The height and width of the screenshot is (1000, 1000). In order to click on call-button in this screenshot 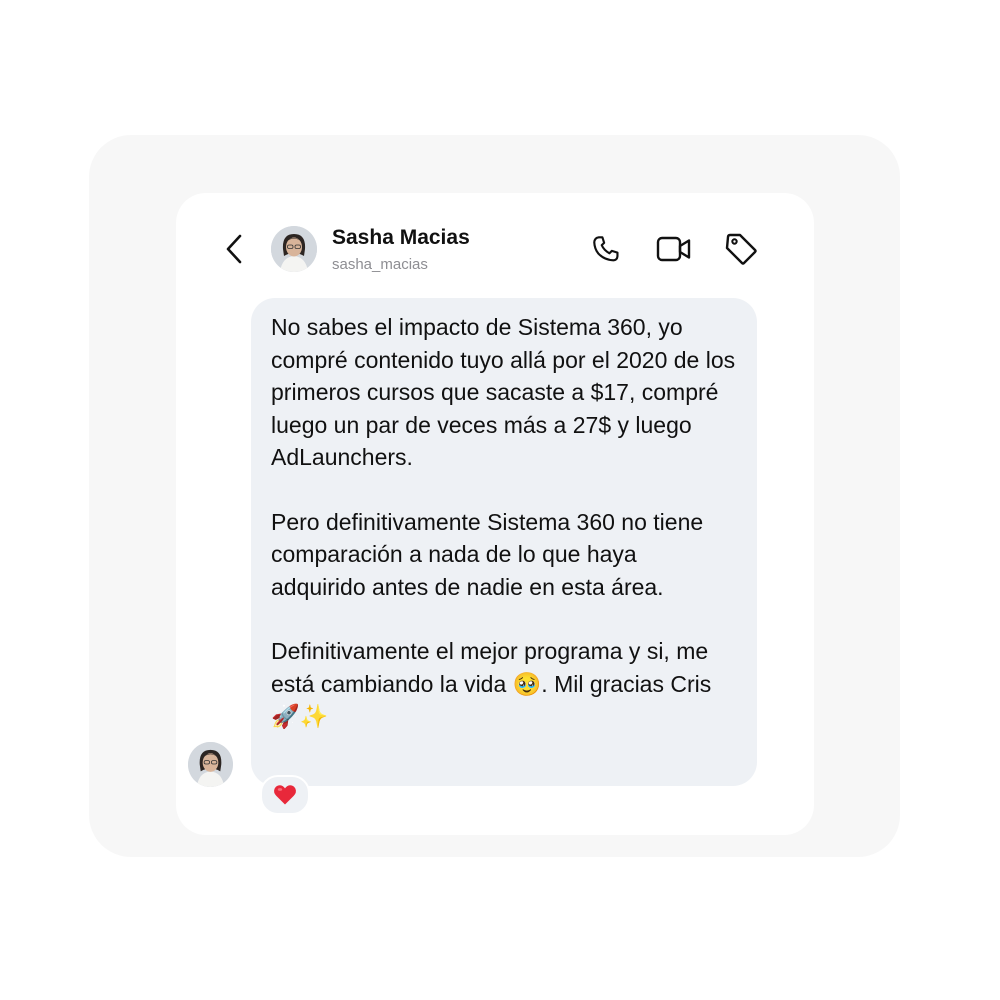, I will do `click(606, 249)`.